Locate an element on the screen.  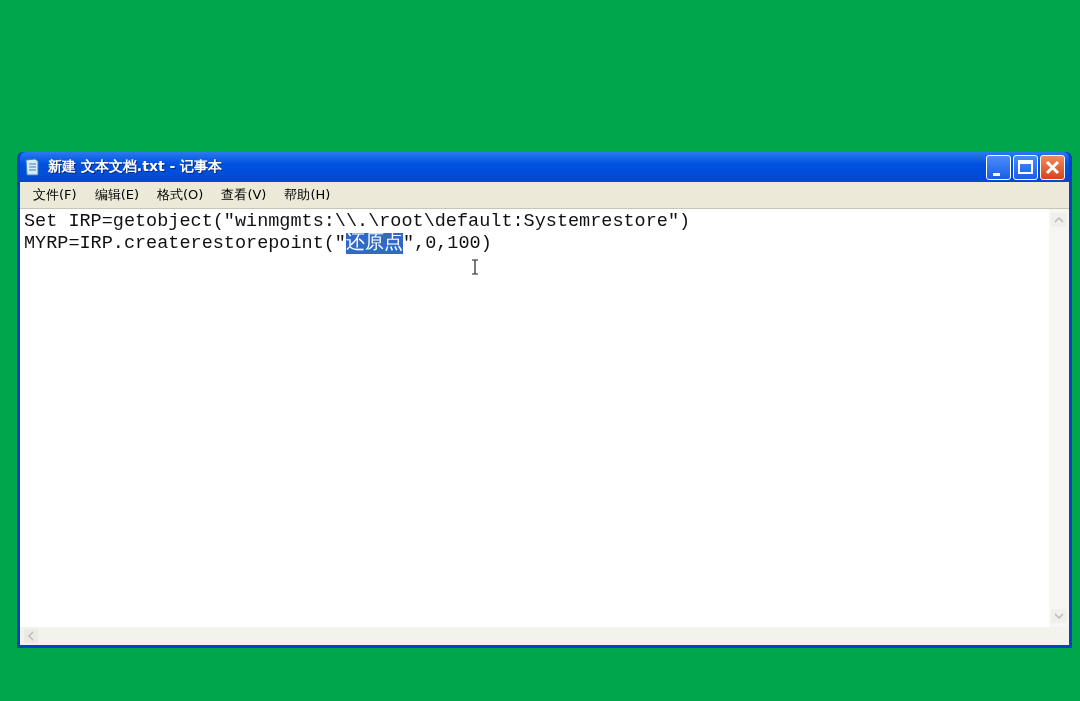
minimize-button is located at coordinates (998, 167).